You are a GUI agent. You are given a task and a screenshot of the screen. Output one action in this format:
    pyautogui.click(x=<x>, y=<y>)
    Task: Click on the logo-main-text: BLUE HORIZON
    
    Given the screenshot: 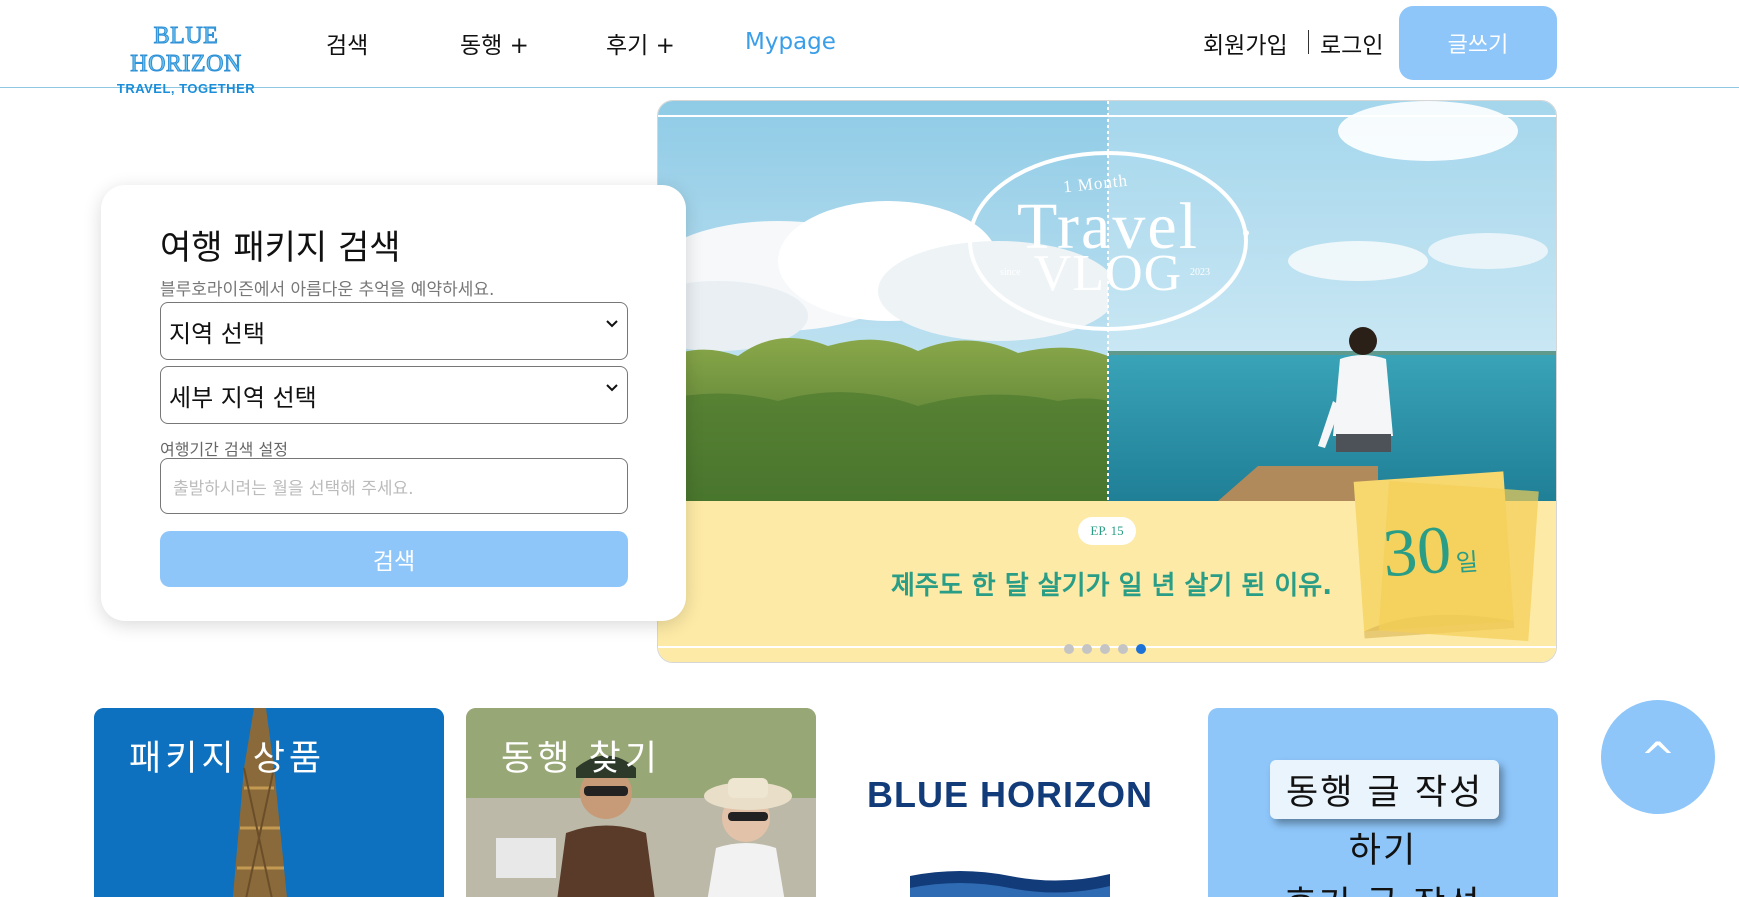 What is the action you would take?
    pyautogui.click(x=186, y=50)
    